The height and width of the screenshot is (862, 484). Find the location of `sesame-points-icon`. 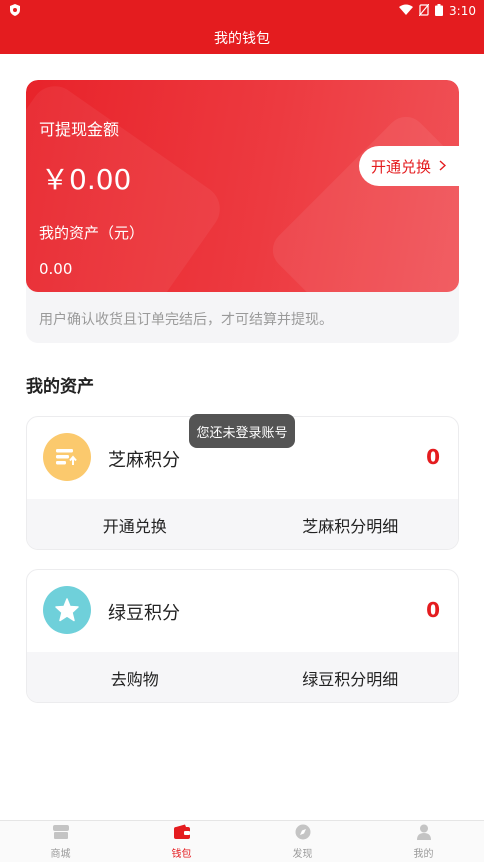

sesame-points-icon is located at coordinates (67, 457).